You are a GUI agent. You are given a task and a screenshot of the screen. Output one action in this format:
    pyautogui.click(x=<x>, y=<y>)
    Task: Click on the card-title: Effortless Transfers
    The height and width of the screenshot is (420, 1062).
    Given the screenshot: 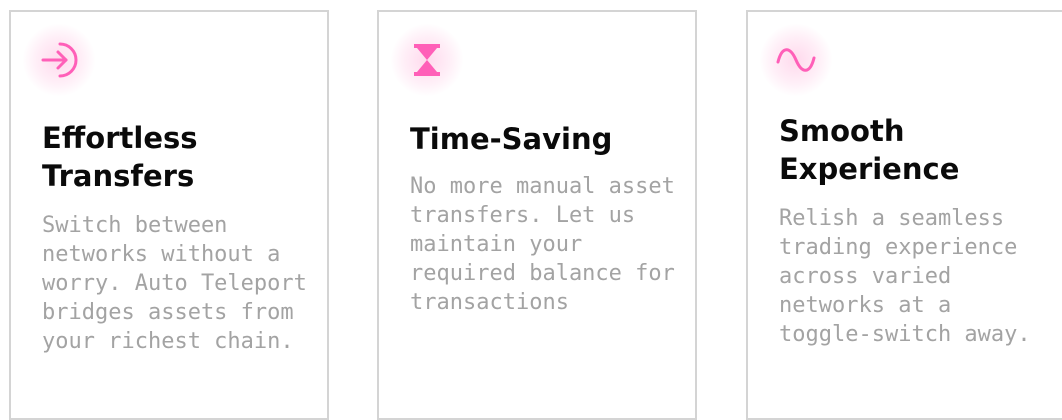 What is the action you would take?
    pyautogui.click(x=120, y=157)
    